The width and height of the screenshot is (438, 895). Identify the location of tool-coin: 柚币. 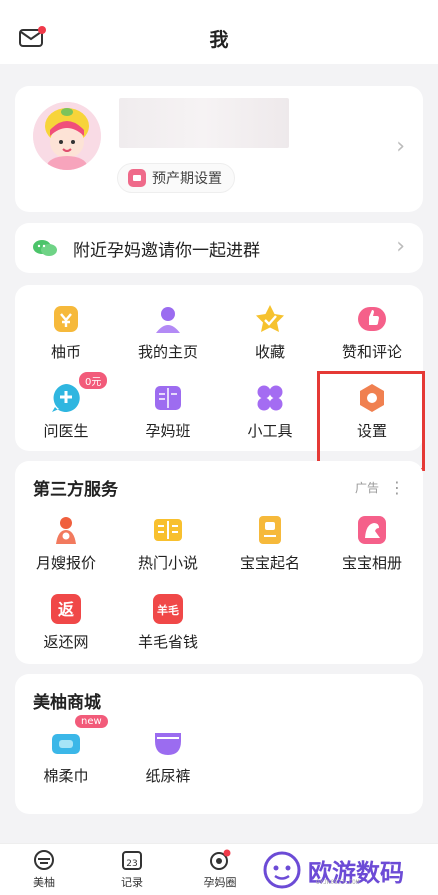
(66, 332).